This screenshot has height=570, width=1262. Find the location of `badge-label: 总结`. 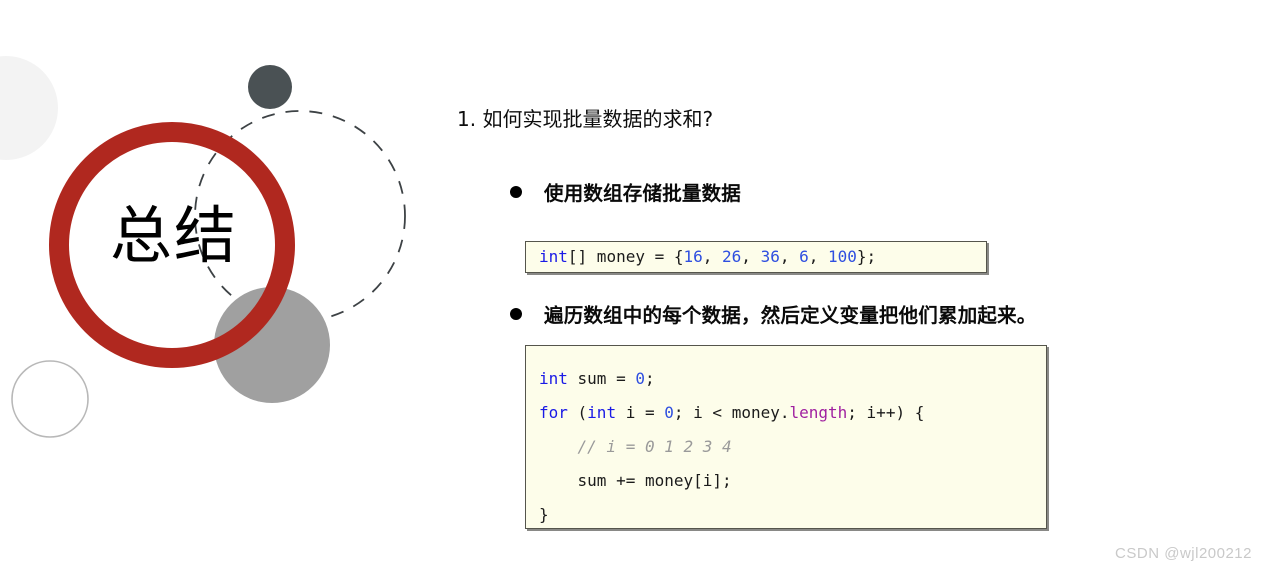

badge-label: 总结 is located at coordinates (173, 235).